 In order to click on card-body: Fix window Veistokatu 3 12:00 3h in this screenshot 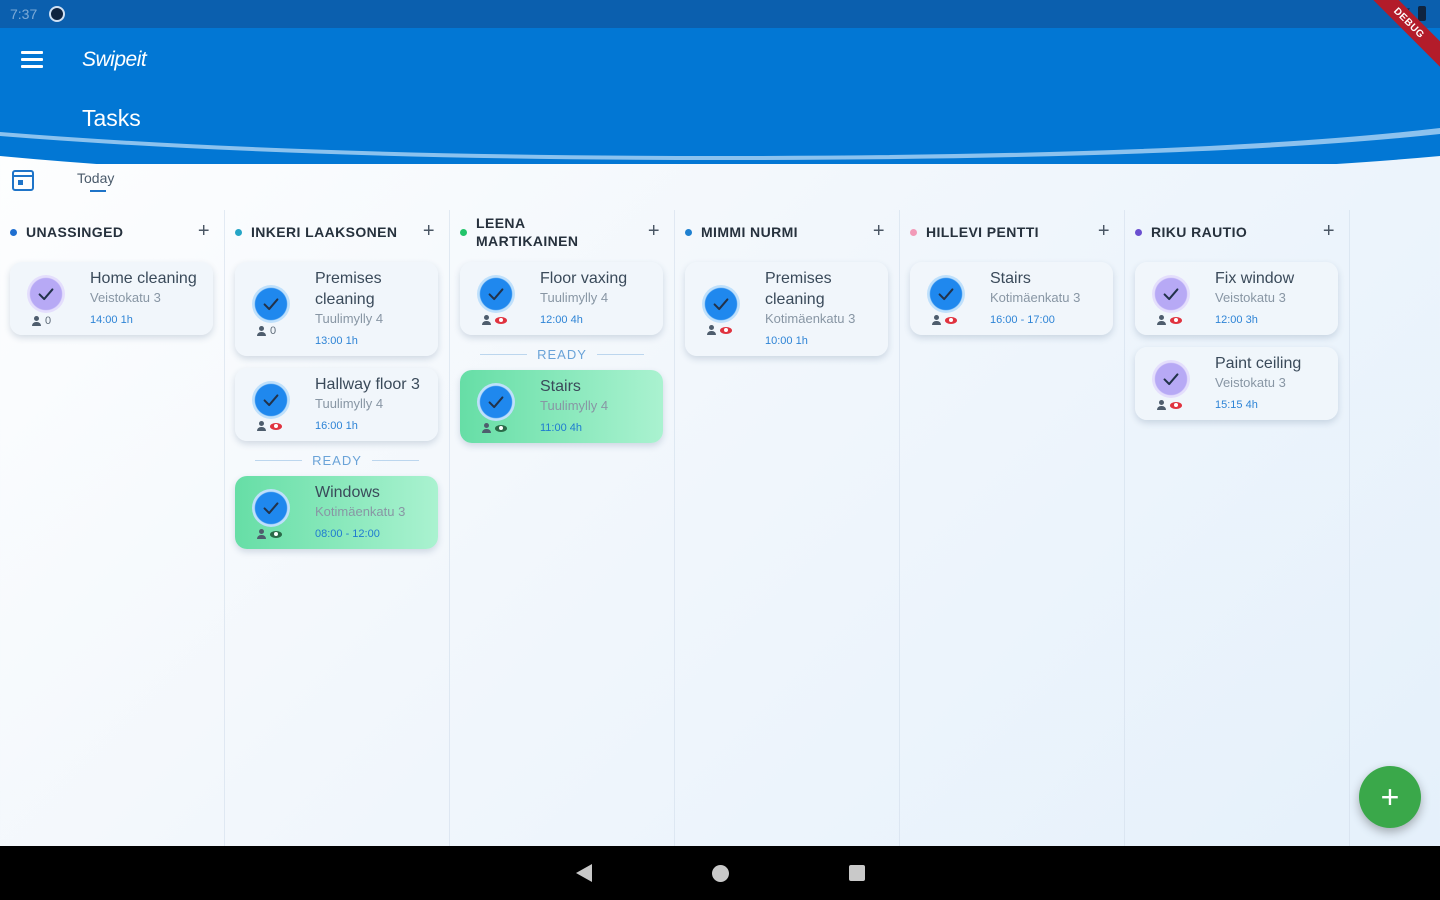, I will do `click(1271, 298)`.